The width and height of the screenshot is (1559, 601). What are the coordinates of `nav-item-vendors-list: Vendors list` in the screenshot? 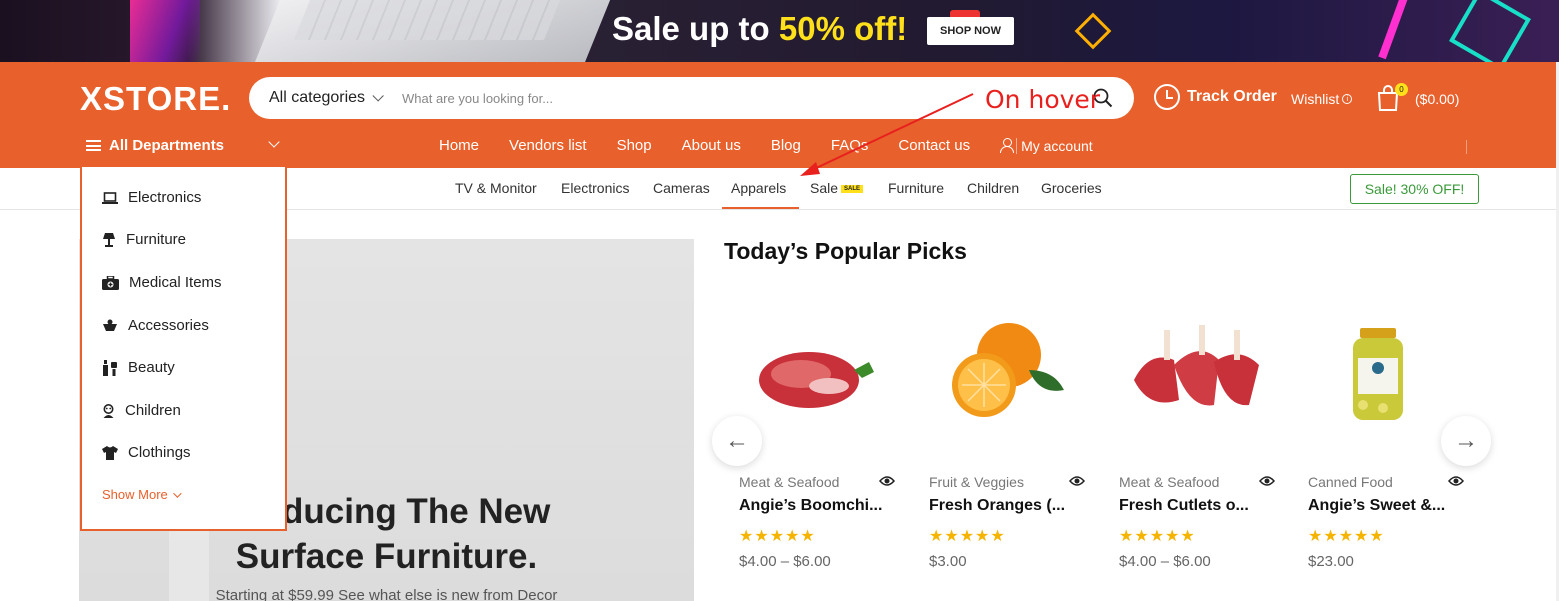 It's located at (548, 145).